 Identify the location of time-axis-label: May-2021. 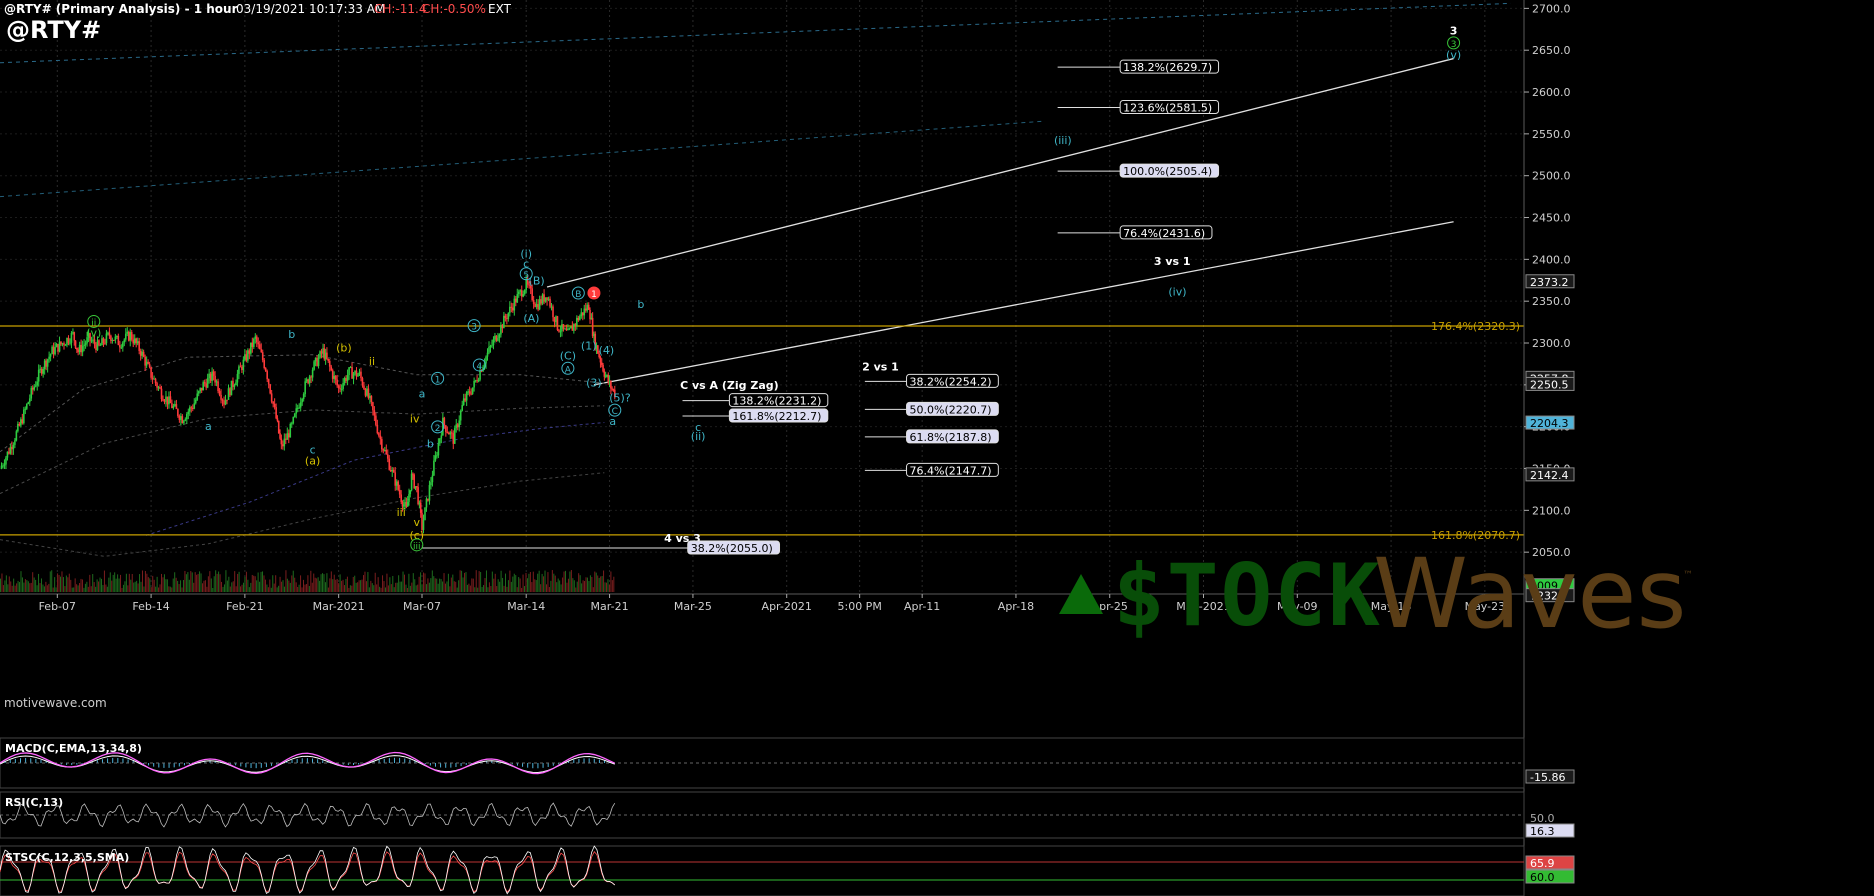
(1203, 606).